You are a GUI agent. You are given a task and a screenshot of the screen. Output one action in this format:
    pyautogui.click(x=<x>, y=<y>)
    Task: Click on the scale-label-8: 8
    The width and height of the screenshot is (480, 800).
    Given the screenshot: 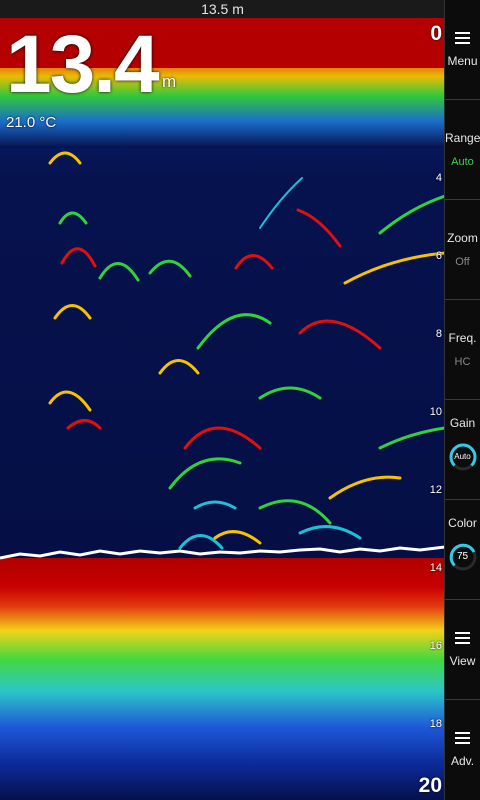 What is the action you would take?
    pyautogui.click(x=438, y=334)
    